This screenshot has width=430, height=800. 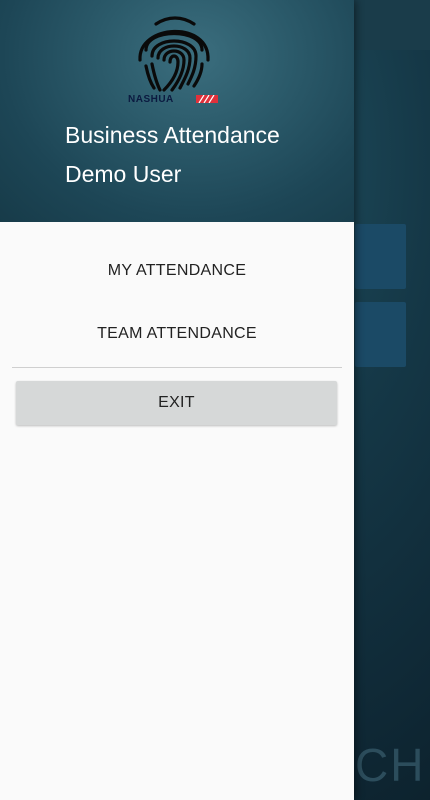 What do you see at coordinates (177, 334) in the screenshot?
I see `menu-item-team-attendance: TEAM ATTENDANCE` at bounding box center [177, 334].